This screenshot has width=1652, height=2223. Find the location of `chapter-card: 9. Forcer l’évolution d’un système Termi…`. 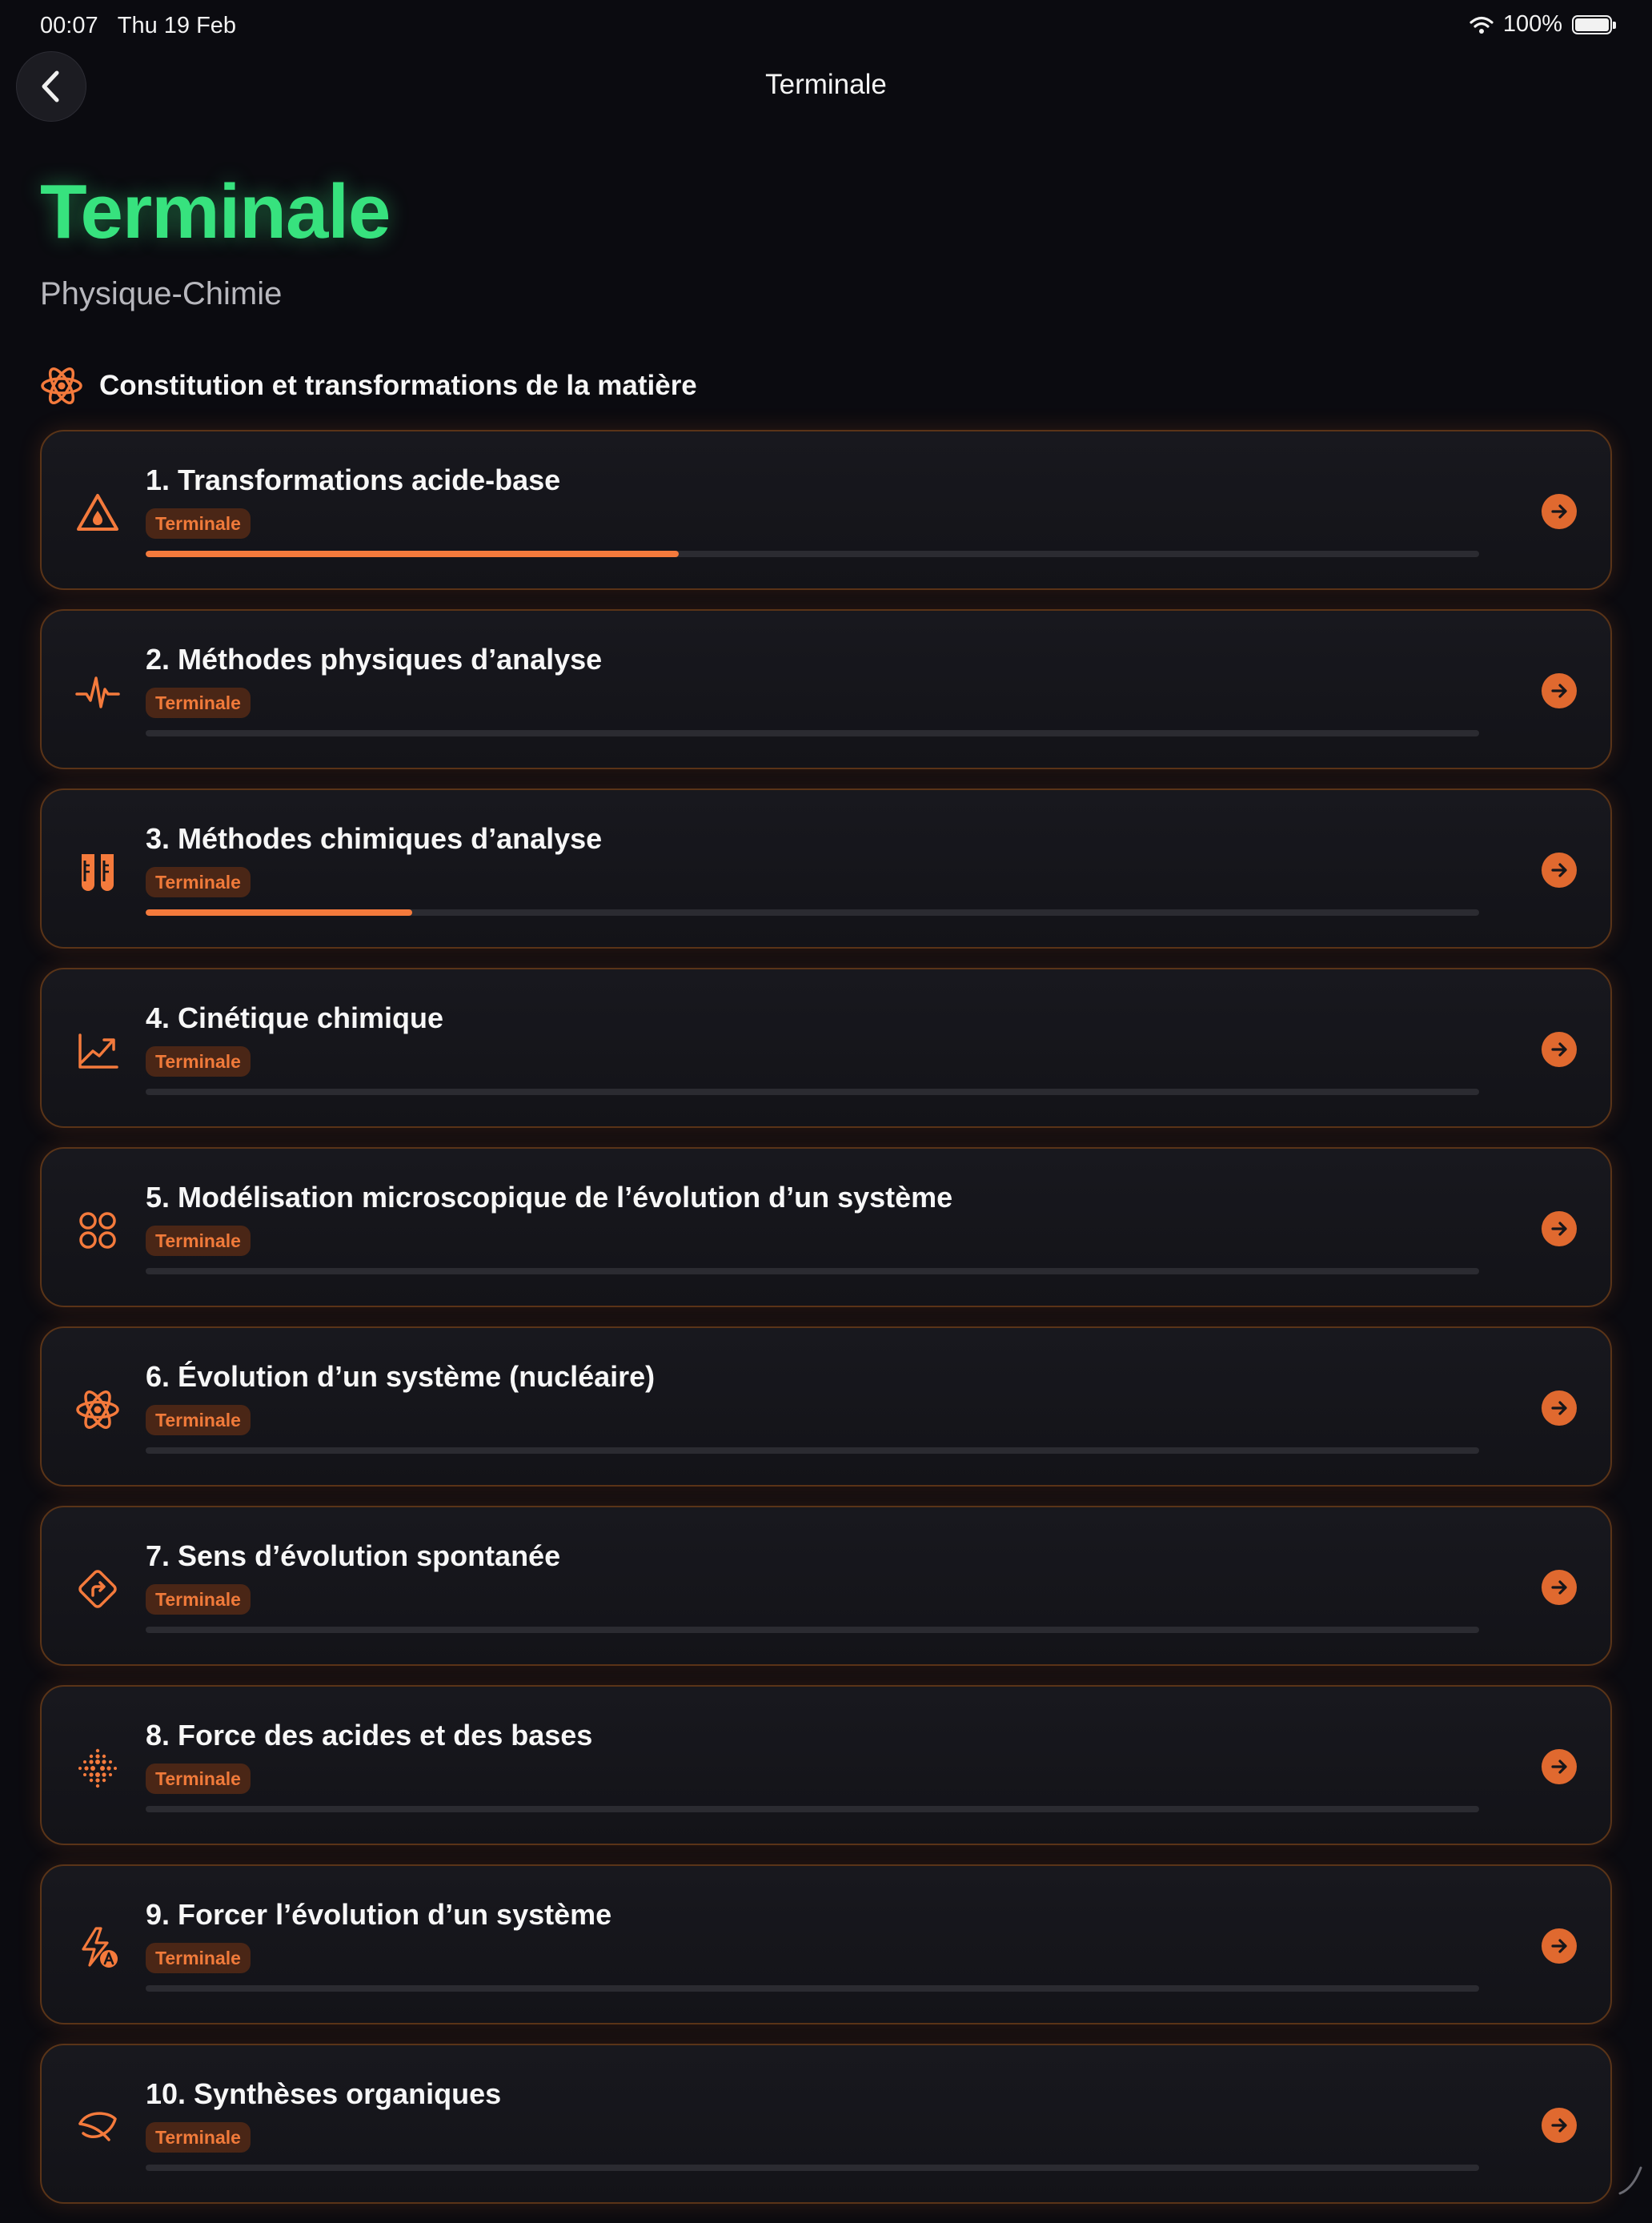

chapter-card: 9. Forcer l’évolution d’un système Termi… is located at coordinates (826, 1944).